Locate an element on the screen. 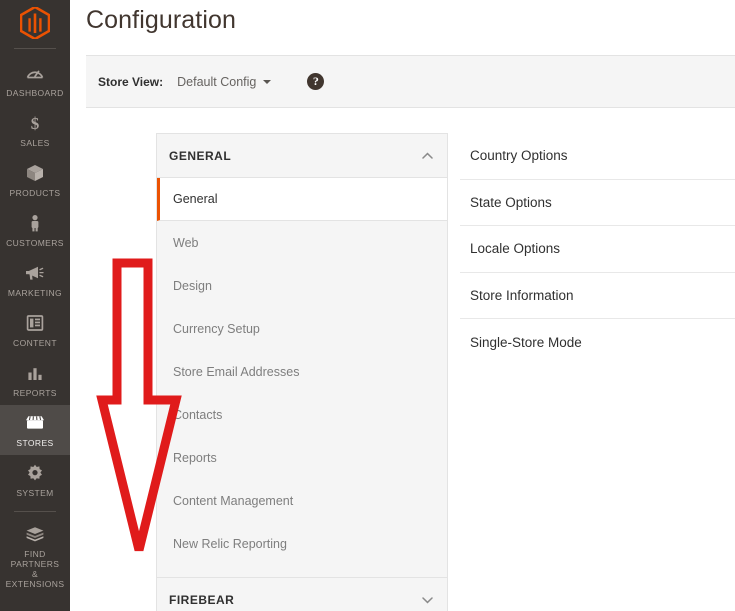  caret-down-icon is located at coordinates (267, 81).